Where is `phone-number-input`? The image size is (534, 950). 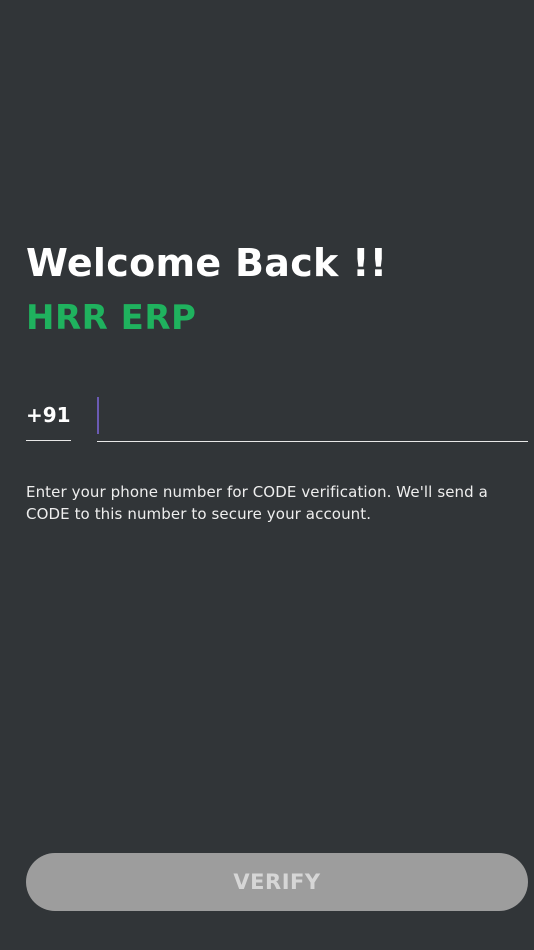
phone-number-input is located at coordinates (312, 415).